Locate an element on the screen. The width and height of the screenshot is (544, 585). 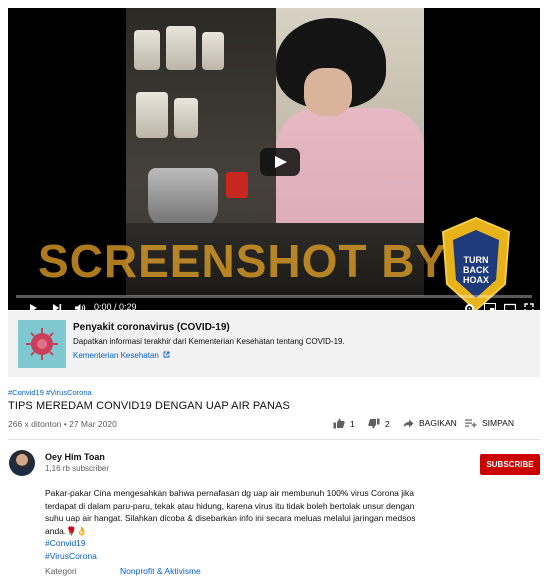
svg-text: TURN is located at coordinates (476, 260).